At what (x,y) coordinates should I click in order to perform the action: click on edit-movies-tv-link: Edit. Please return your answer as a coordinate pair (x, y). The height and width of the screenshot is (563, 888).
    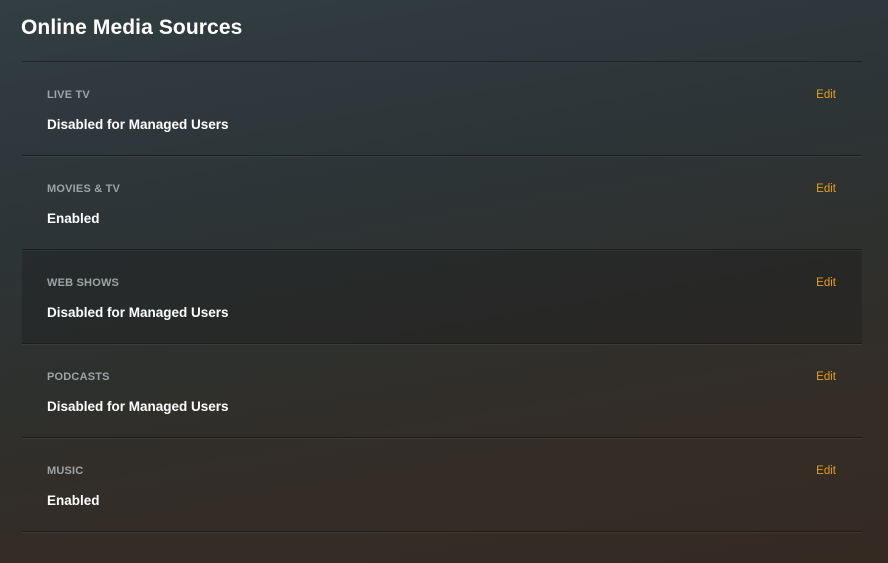
    Looking at the image, I should click on (826, 189).